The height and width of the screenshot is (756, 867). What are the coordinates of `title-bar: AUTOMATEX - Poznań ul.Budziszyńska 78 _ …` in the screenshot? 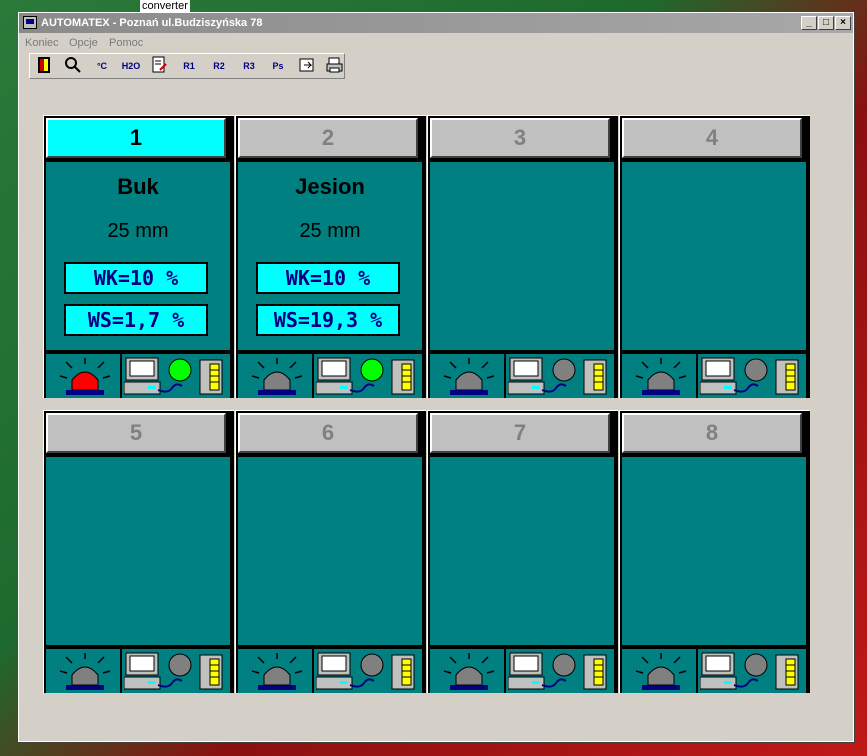 It's located at (436, 23).